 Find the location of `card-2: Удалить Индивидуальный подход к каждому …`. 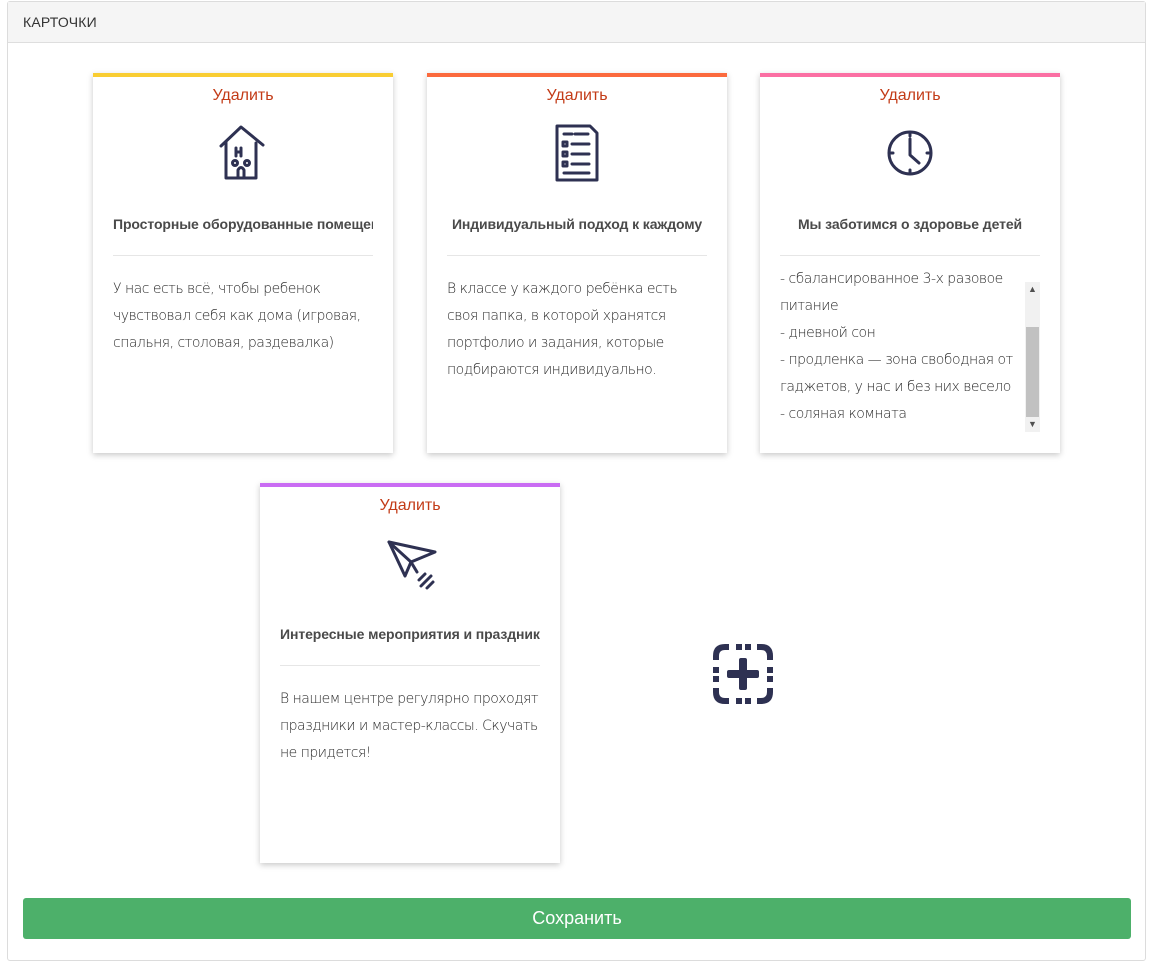

card-2: Удалить Индивидуальный подход к каждому … is located at coordinates (577, 263).